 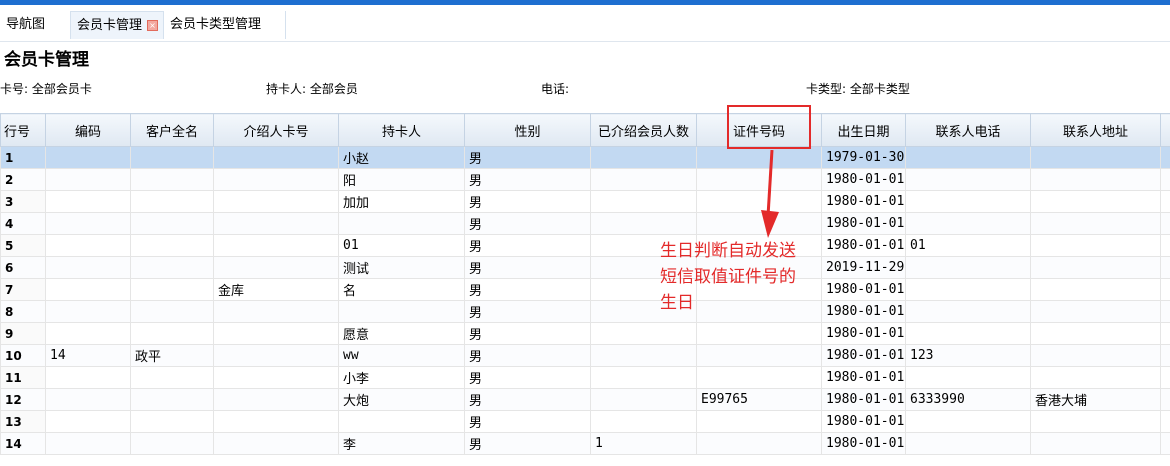 I want to click on filter-value: 全部卡类型, so click(x=880, y=89).